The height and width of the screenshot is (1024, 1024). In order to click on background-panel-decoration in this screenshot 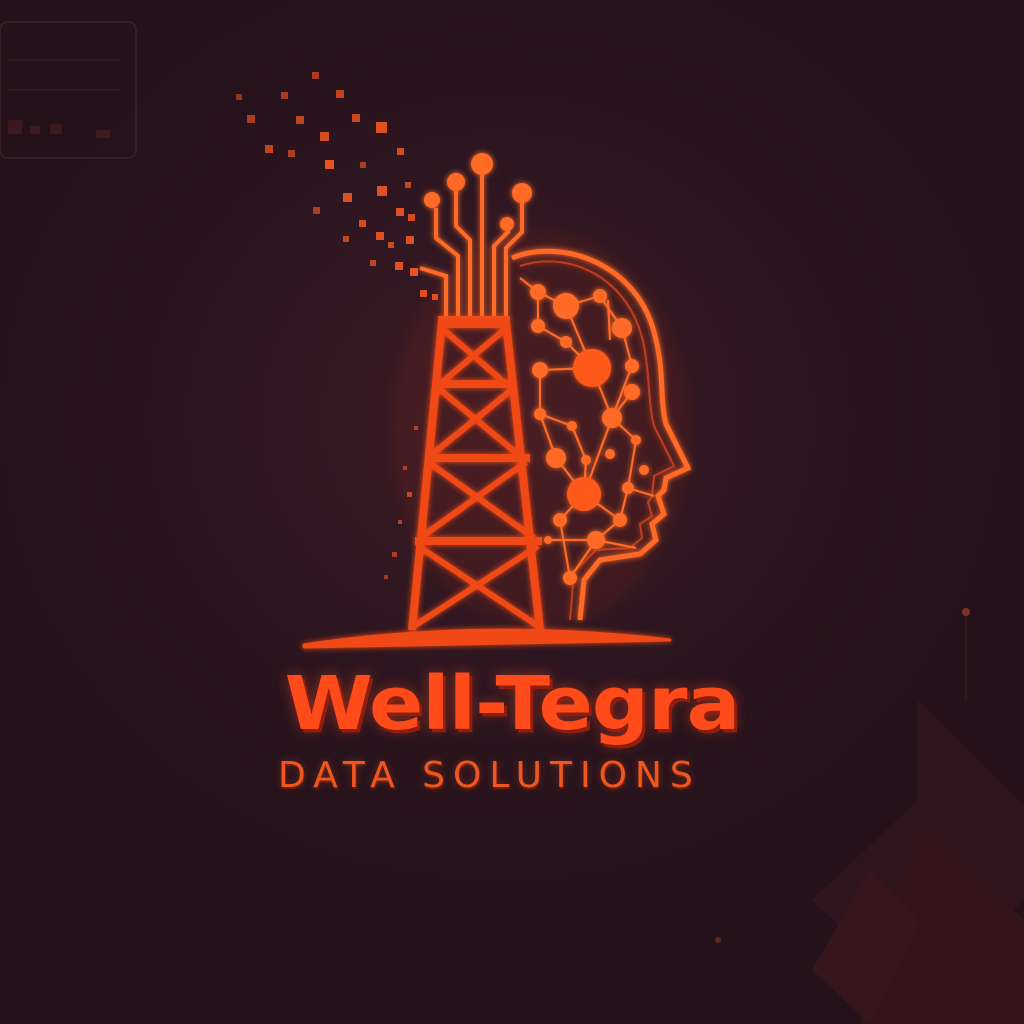, I will do `click(68, 90)`.